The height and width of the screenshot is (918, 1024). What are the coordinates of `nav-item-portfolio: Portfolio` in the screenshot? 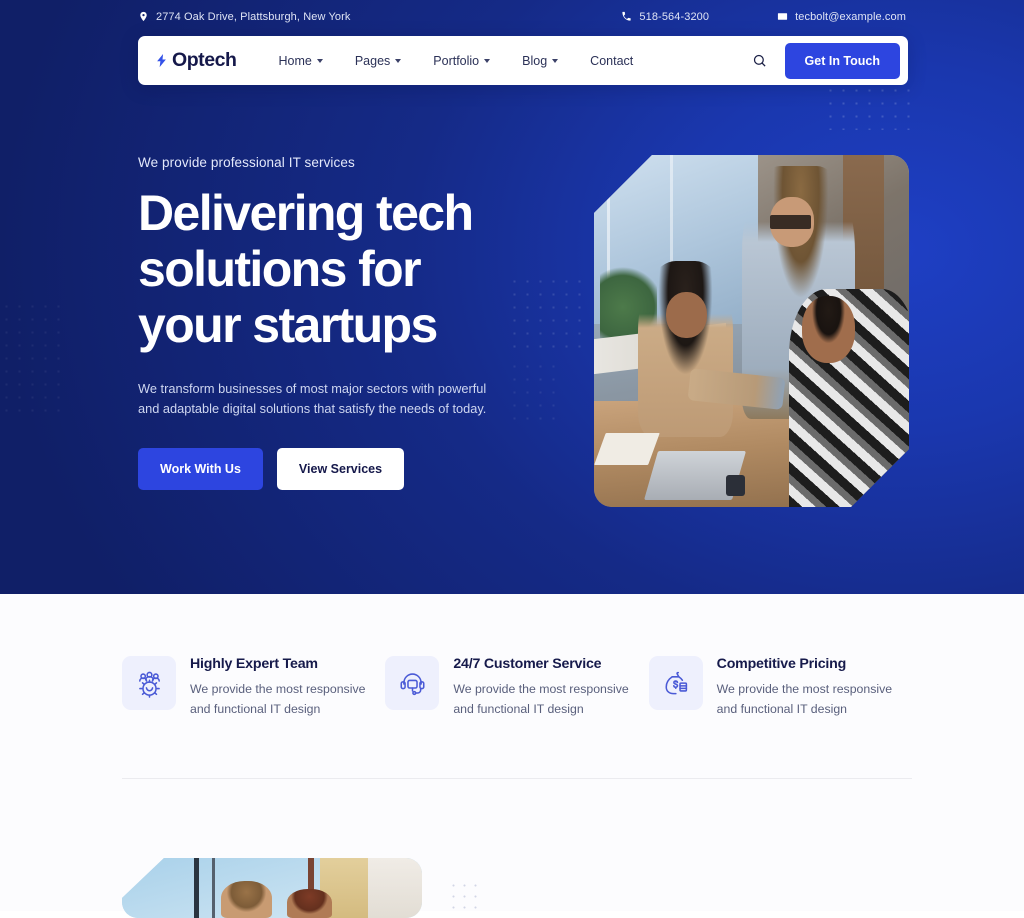 It's located at (461, 61).